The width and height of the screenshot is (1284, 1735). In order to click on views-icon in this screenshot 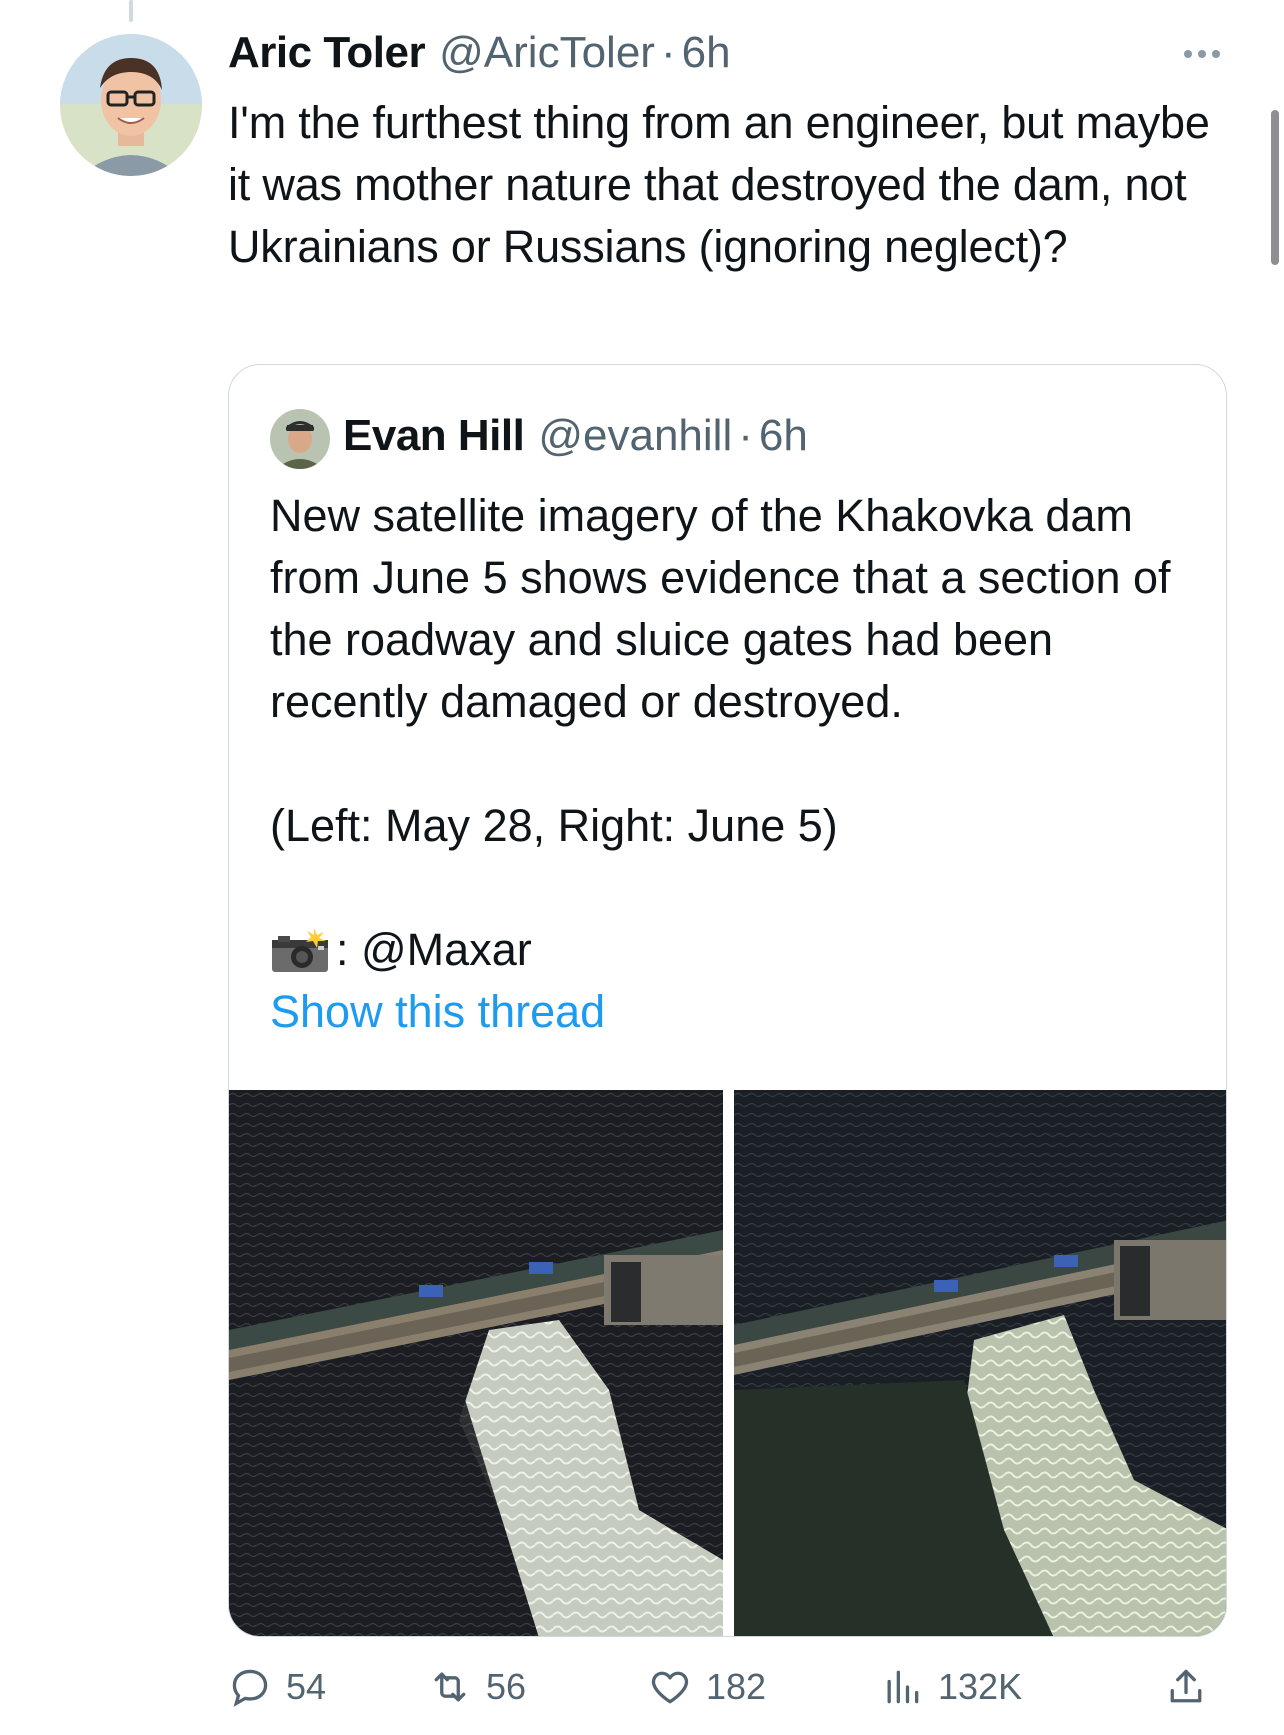, I will do `click(903, 1687)`.